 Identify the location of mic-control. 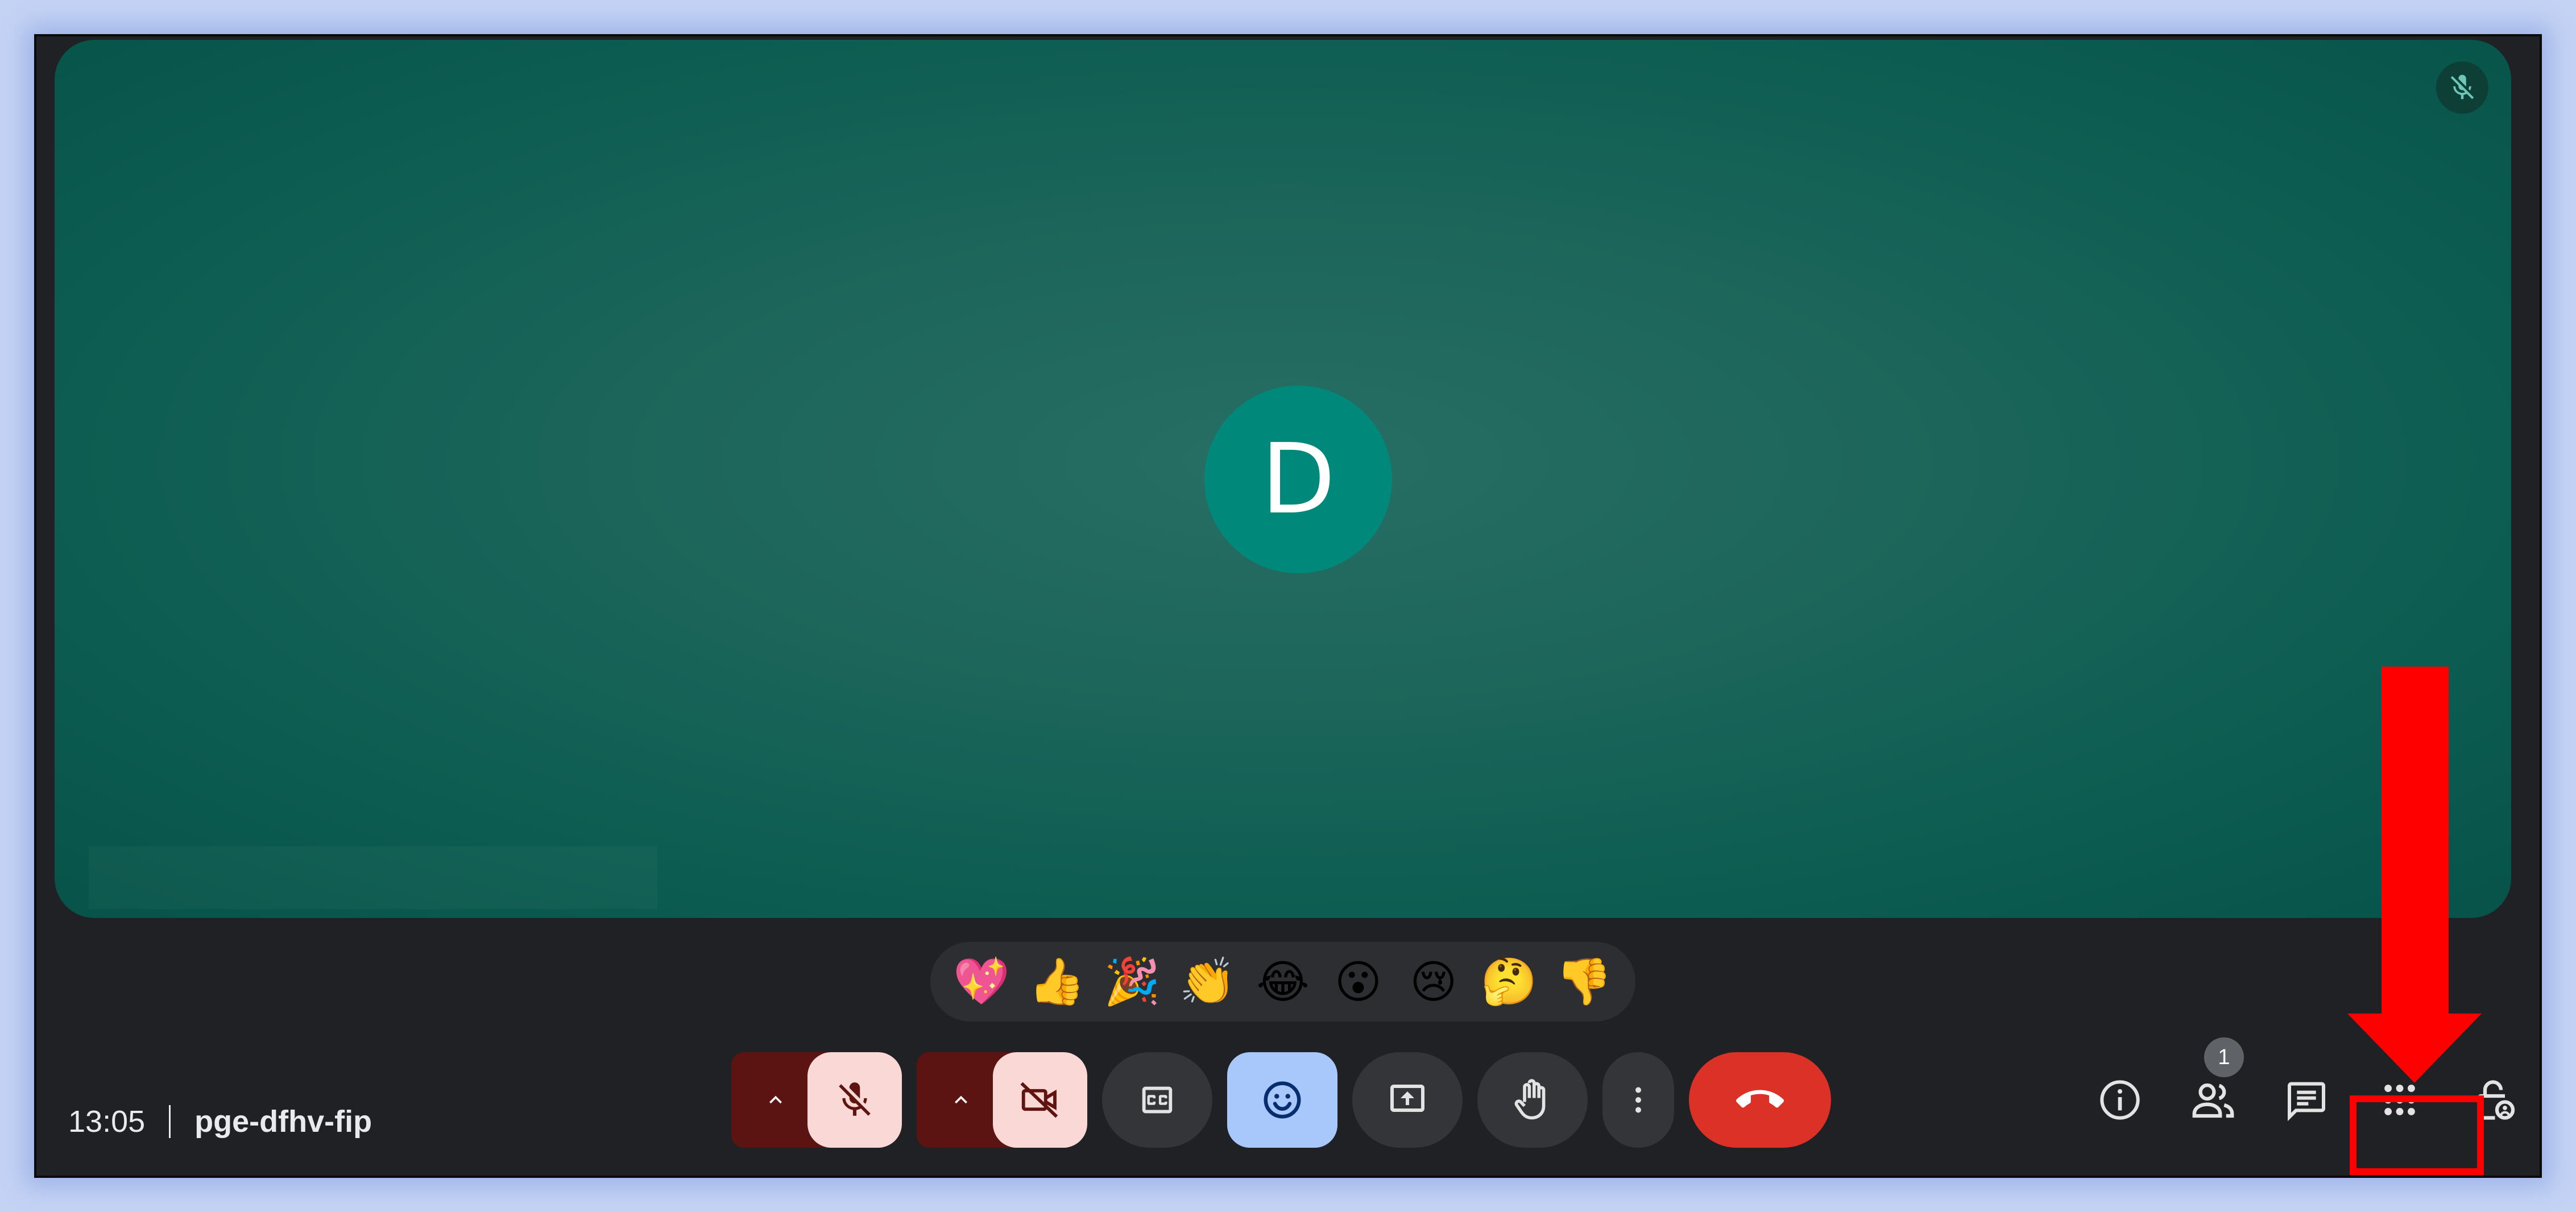
(816, 1100).